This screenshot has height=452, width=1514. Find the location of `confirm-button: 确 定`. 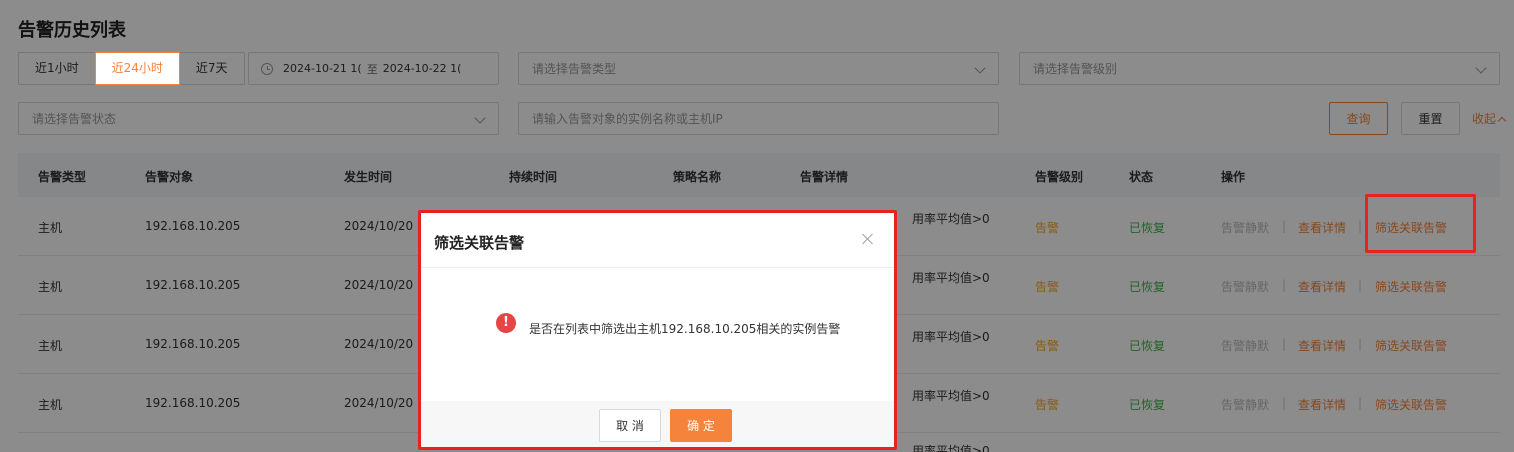

confirm-button: 确 定 is located at coordinates (701, 425).